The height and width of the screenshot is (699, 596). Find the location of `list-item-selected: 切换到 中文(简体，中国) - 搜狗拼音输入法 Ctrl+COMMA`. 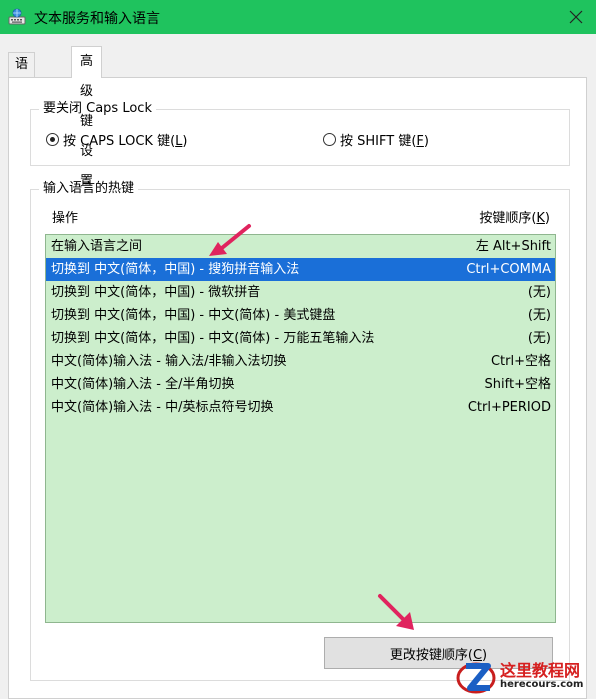

list-item-selected: 切换到 中文(简体，中国) - 搜狗拼音输入法 Ctrl+COMMA is located at coordinates (300, 269).